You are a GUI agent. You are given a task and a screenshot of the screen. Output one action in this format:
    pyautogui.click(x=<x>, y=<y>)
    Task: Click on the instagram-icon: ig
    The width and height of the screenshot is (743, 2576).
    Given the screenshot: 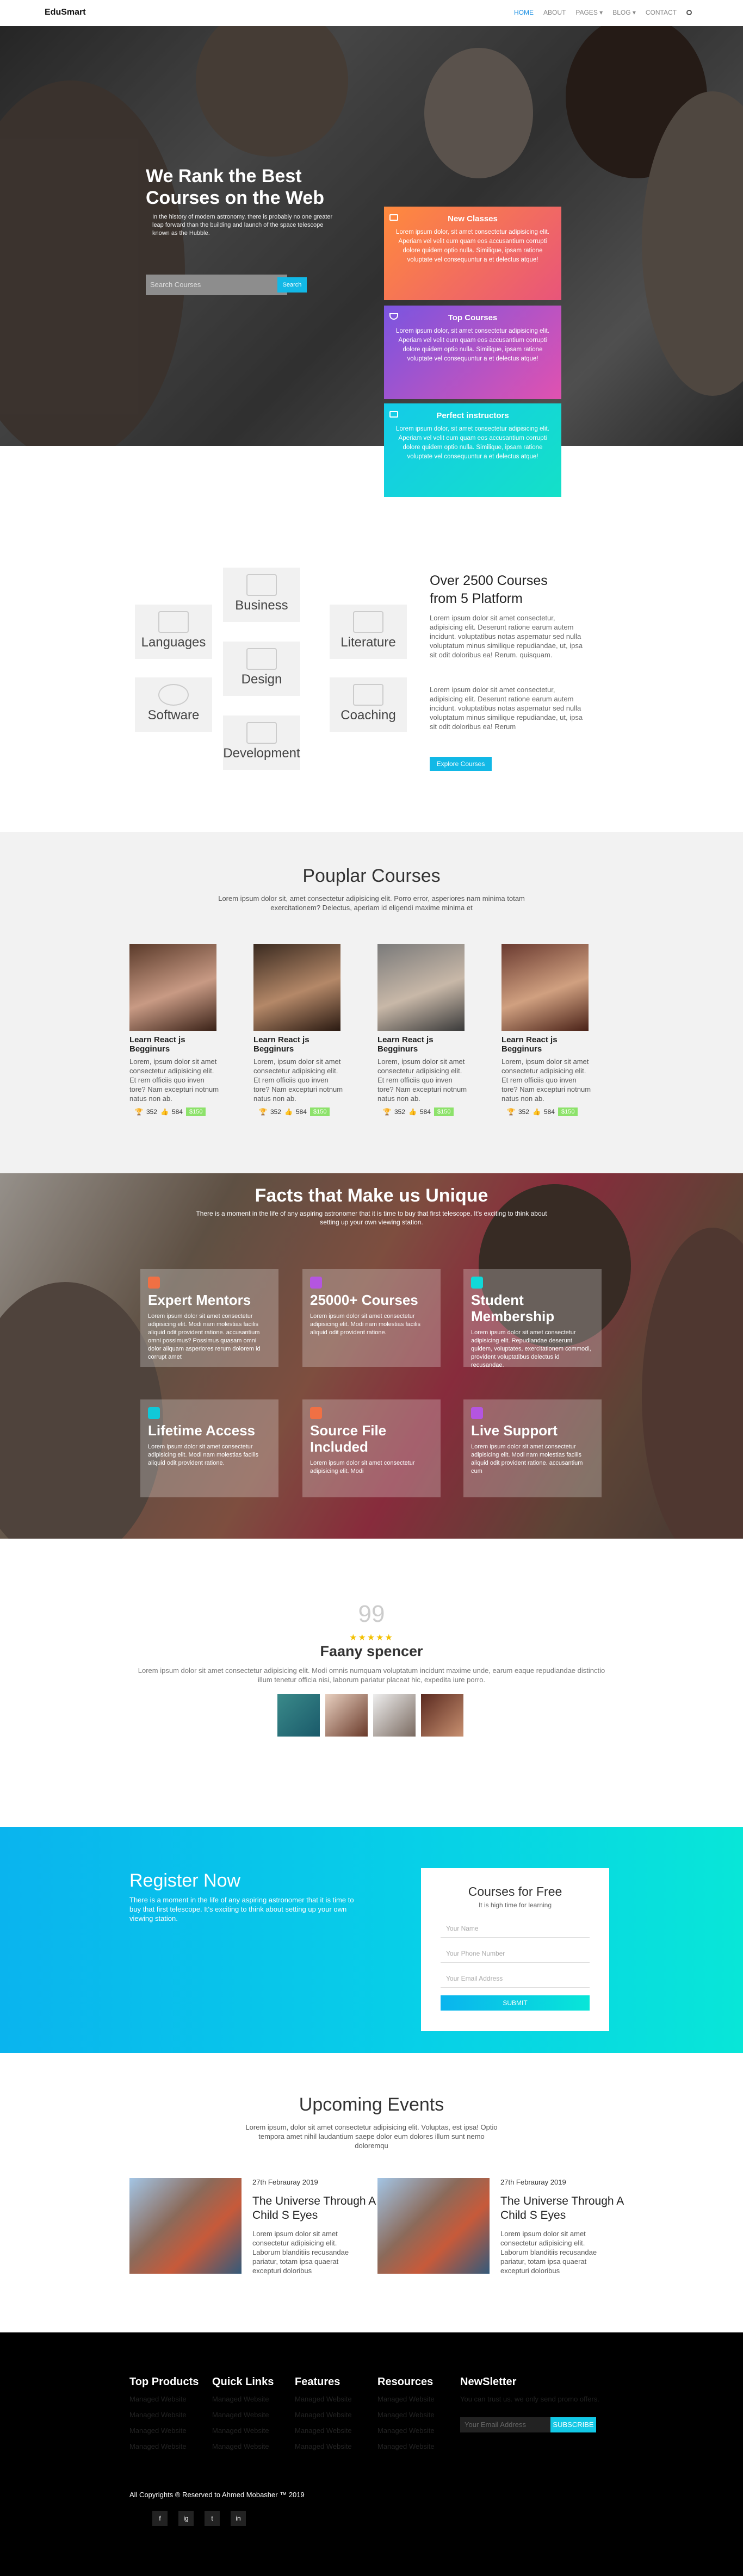 What is the action you would take?
    pyautogui.click(x=186, y=2518)
    